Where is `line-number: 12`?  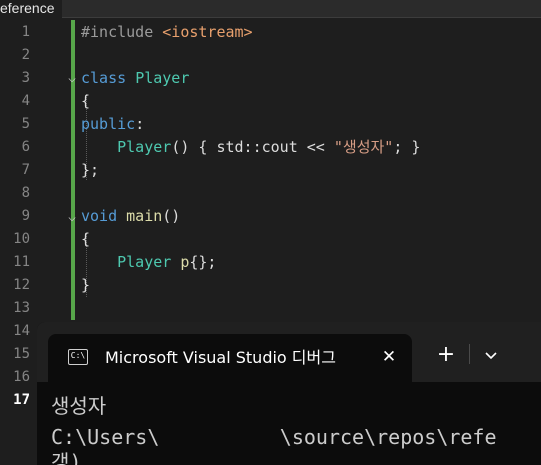 line-number: 12 is located at coordinates (21, 285).